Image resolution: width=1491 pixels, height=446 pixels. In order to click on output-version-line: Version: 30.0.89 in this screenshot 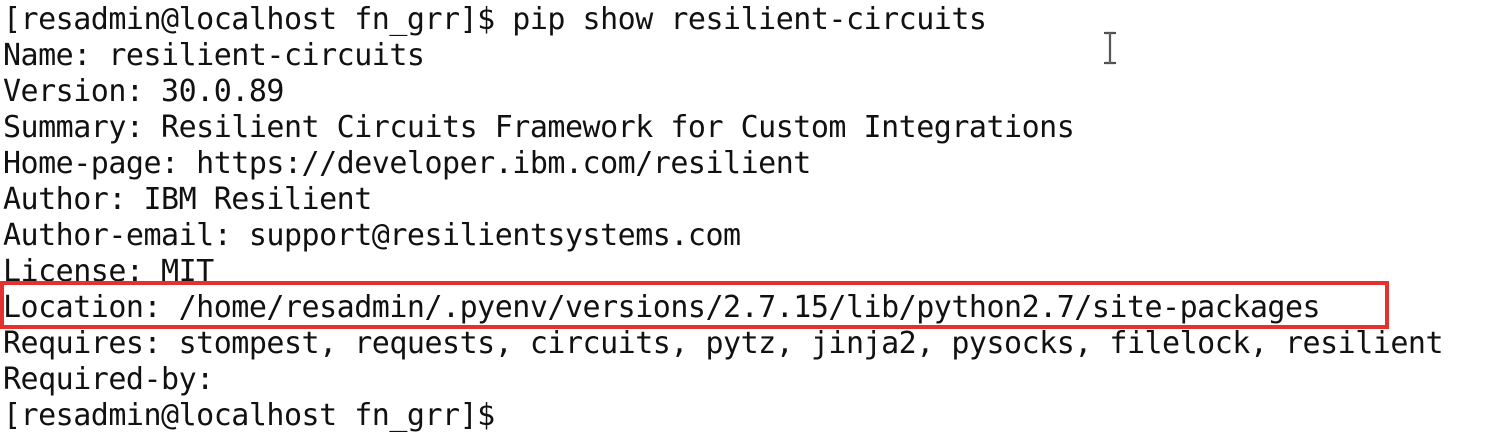, I will do `click(143, 91)`.